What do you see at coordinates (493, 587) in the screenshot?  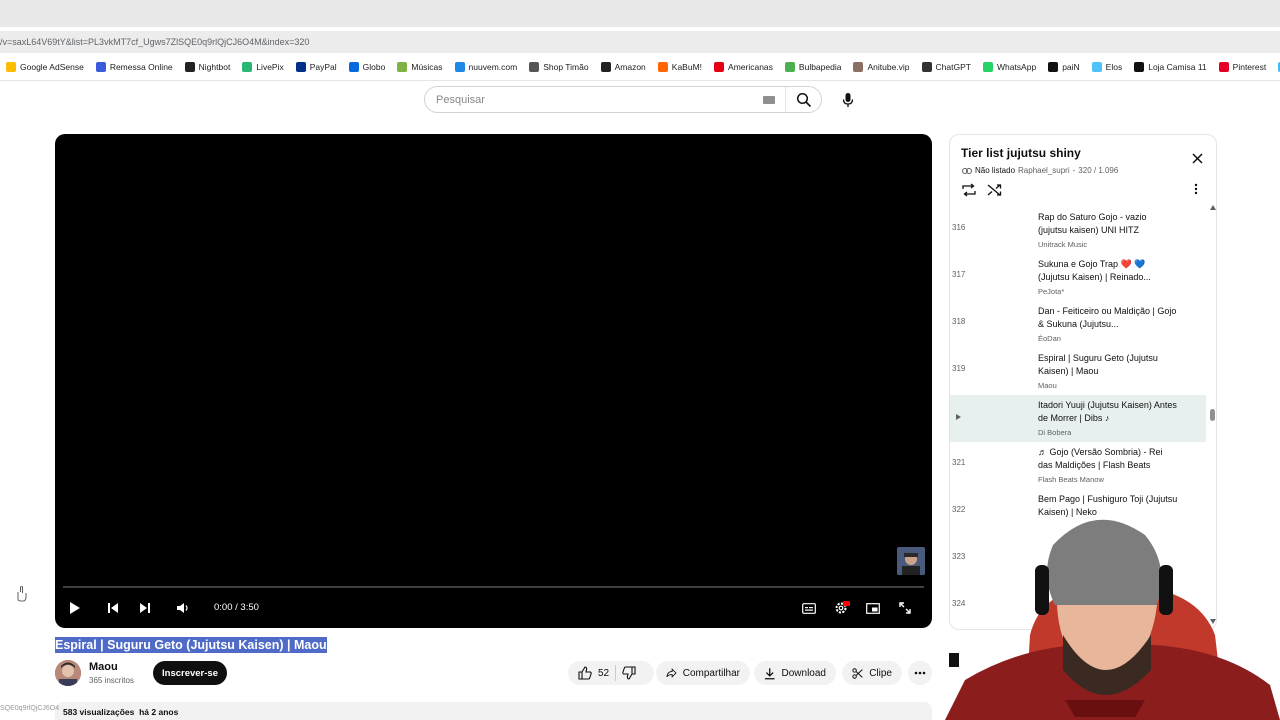 I see `progress-bar` at bounding box center [493, 587].